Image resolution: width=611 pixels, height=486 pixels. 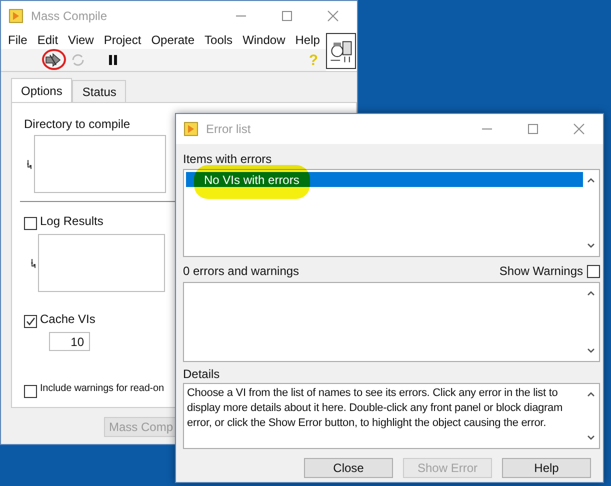 What do you see at coordinates (375, 408) in the screenshot?
I see `details-text: Choose a VI from the list of names to see its errors. Click any error in the list to display more details about it here. Double-click any front panel or block diagram error, or click the Show Error button, to highlight the object causing the error.` at bounding box center [375, 408].